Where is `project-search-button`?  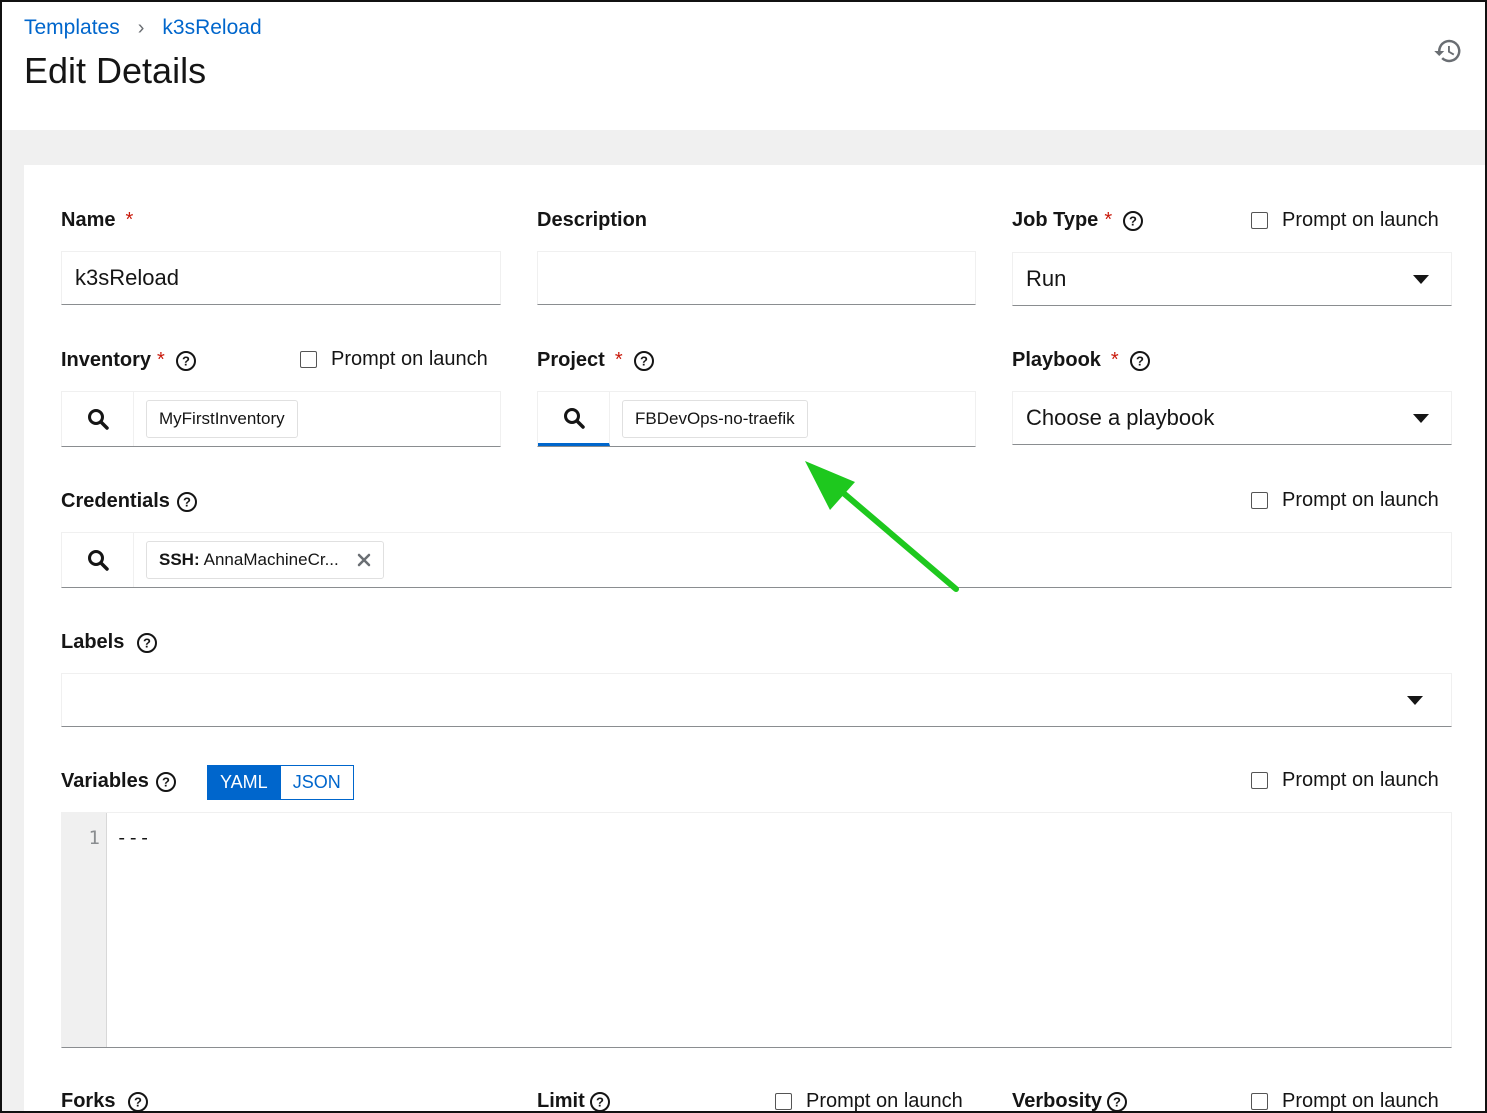
project-search-button is located at coordinates (574, 419).